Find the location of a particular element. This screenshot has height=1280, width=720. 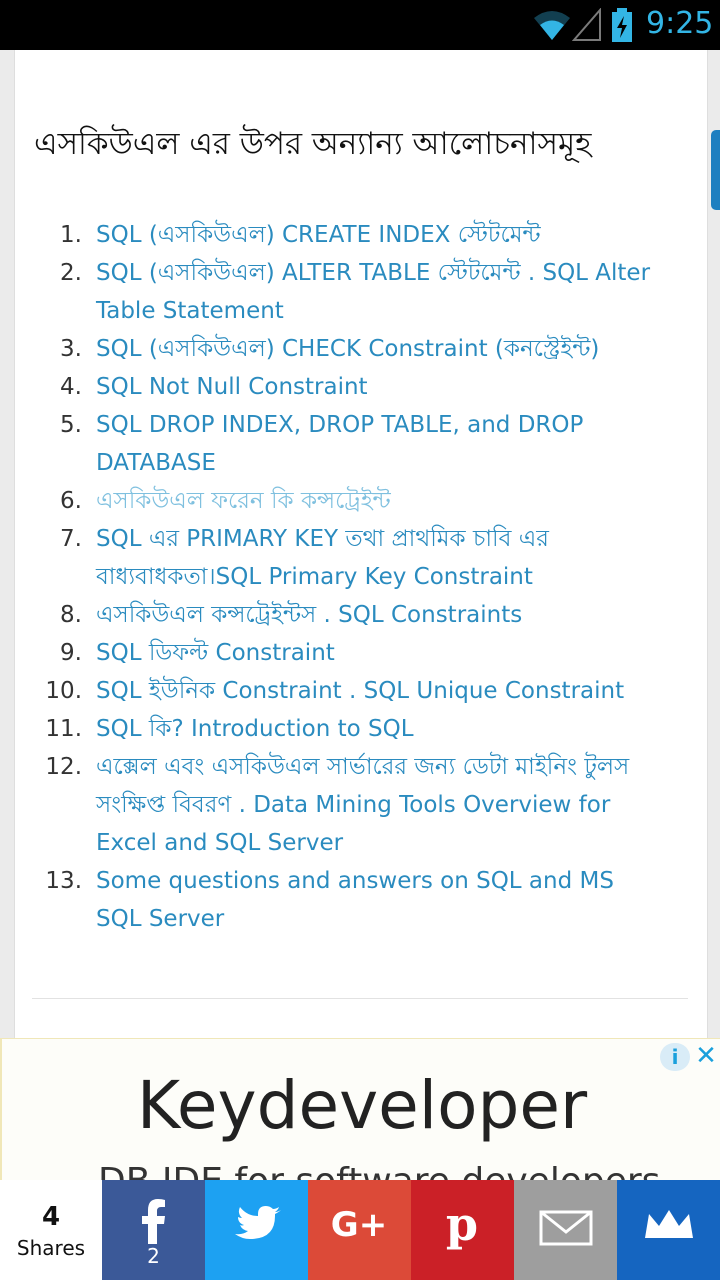

related-link: এসকিউএল কন্সট্রেইন্টস . SQL Constraints is located at coordinates (309, 615).